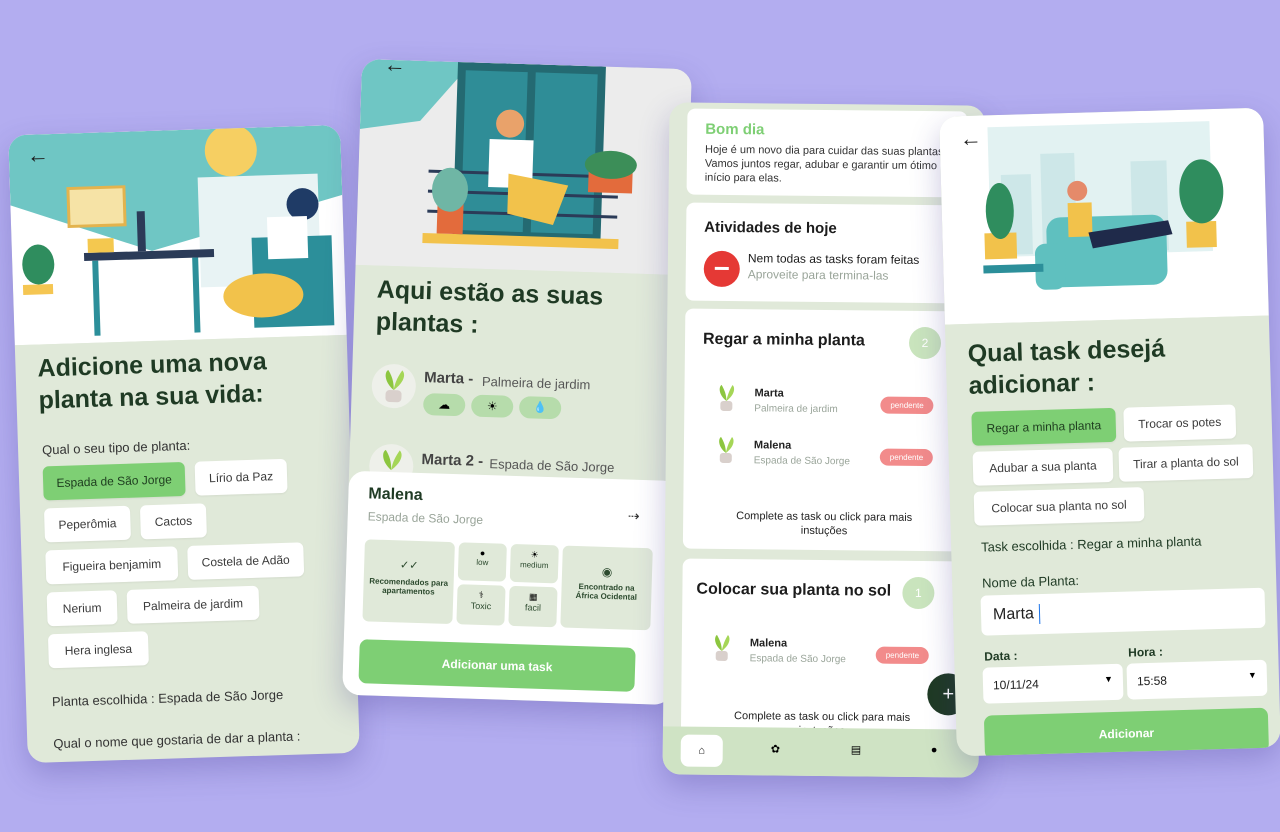  What do you see at coordinates (523, 167) in the screenshot?
I see `balcony-illustration` at bounding box center [523, 167].